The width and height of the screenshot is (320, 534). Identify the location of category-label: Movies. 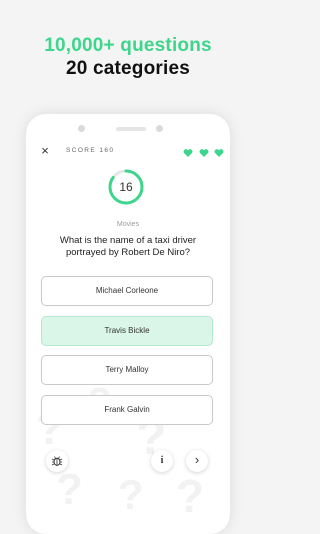
(128, 224).